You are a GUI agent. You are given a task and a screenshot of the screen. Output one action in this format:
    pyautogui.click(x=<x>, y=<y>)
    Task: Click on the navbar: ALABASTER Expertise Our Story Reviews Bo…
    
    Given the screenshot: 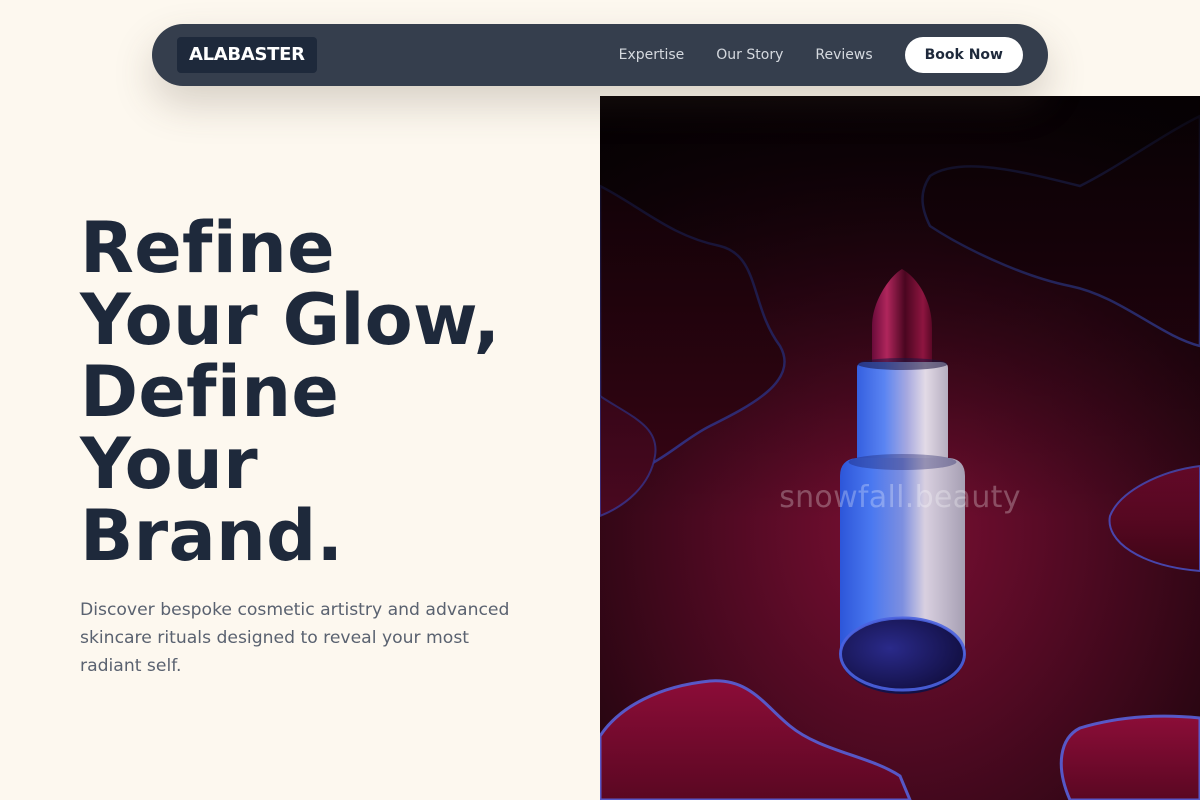 What is the action you would take?
    pyautogui.click(x=600, y=55)
    